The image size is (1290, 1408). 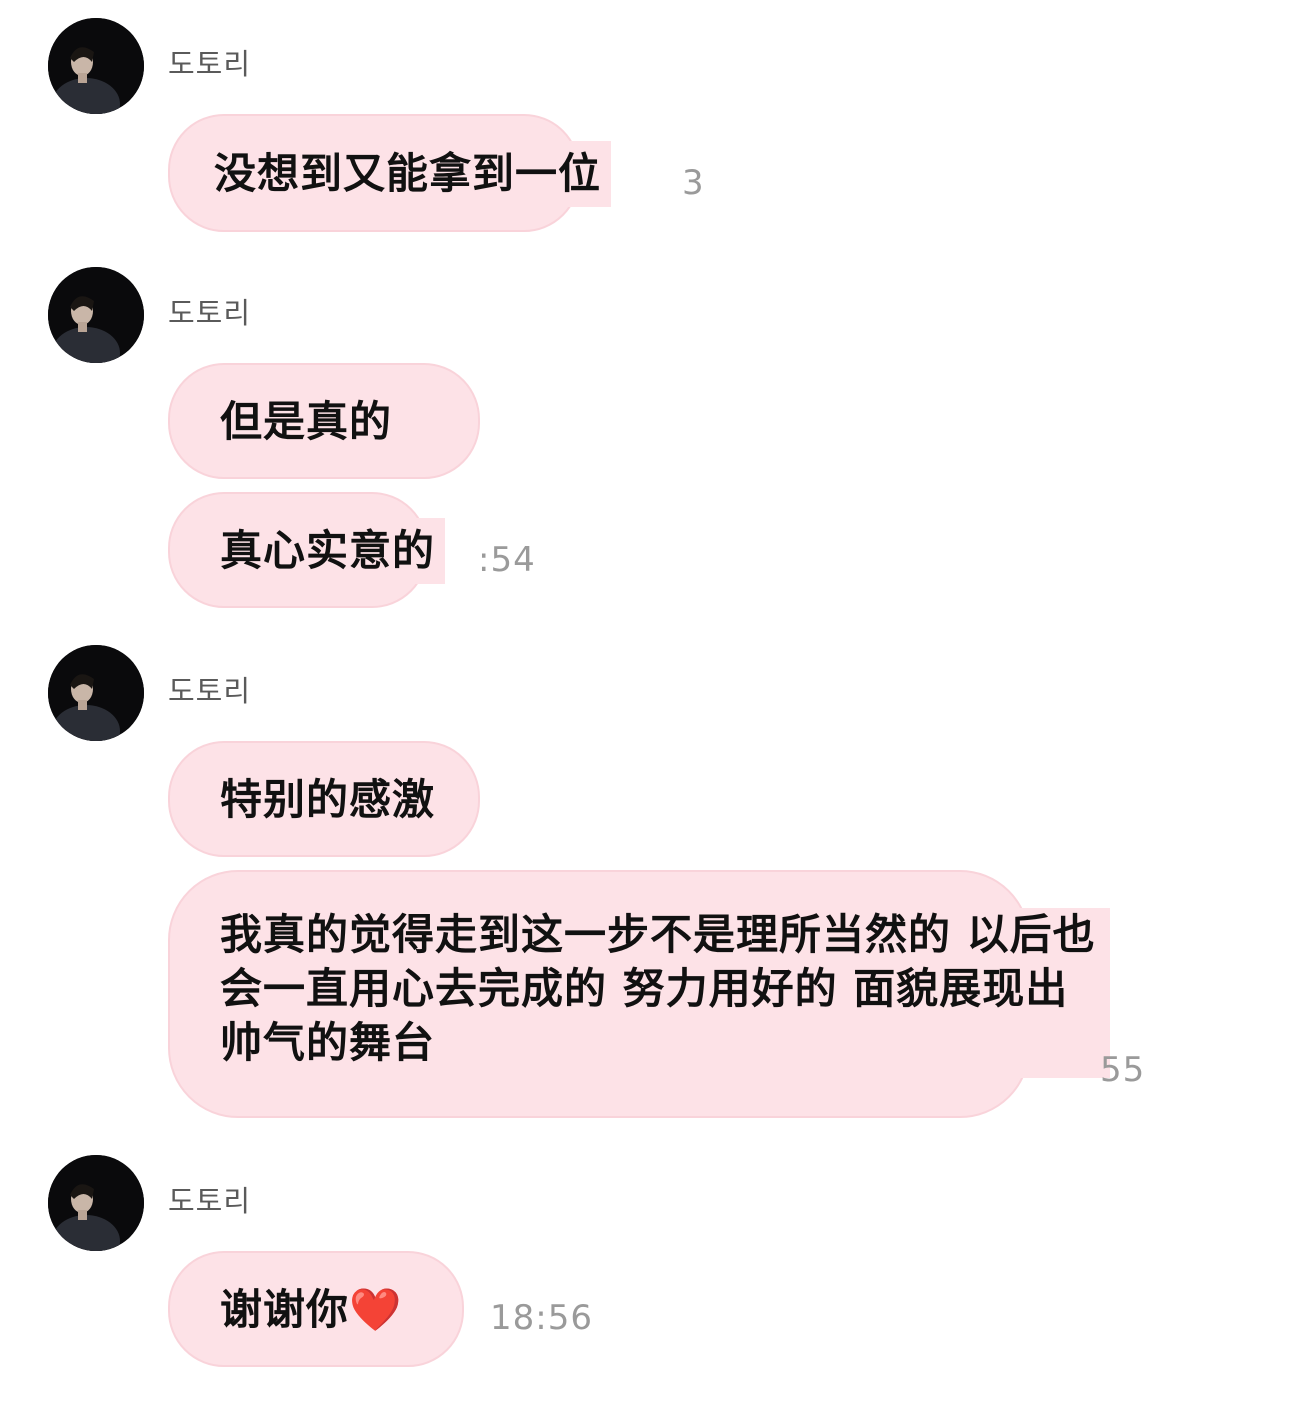 What do you see at coordinates (285, 1309) in the screenshot?
I see `message-text-content: 谢谢你` at bounding box center [285, 1309].